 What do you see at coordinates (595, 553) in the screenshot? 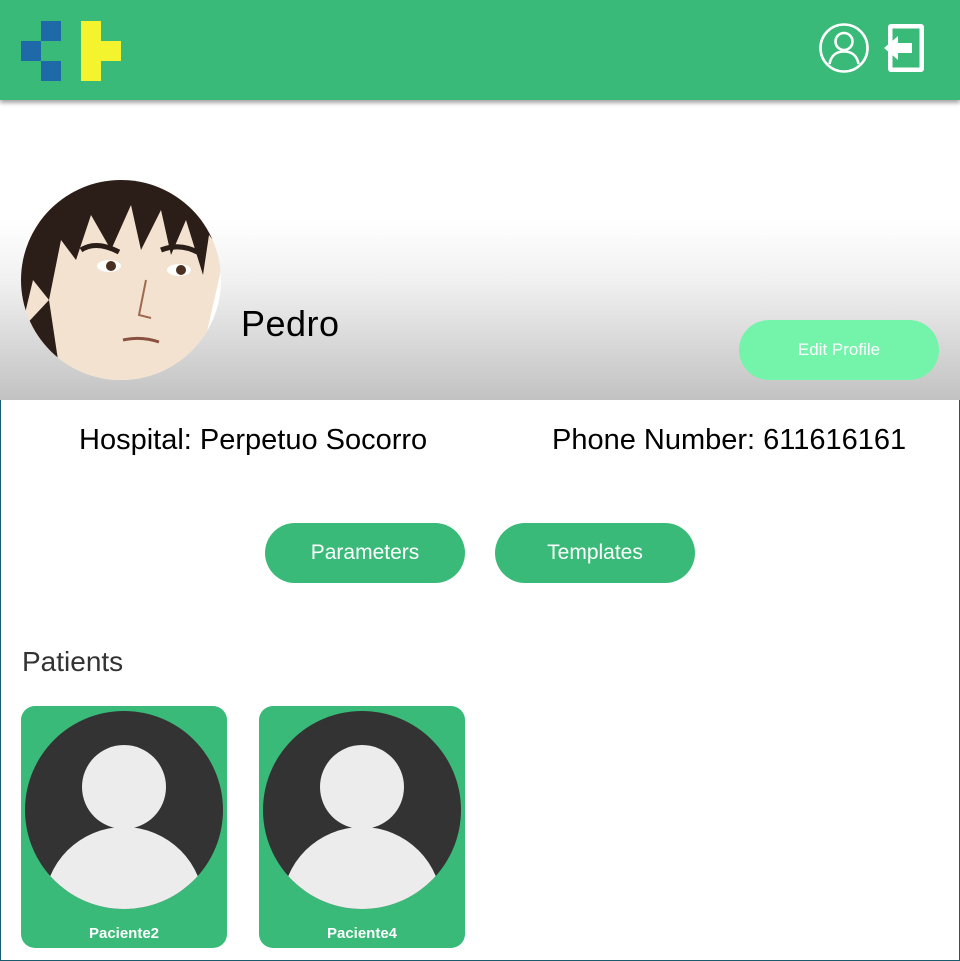
I see `templates-button: Templates` at bounding box center [595, 553].